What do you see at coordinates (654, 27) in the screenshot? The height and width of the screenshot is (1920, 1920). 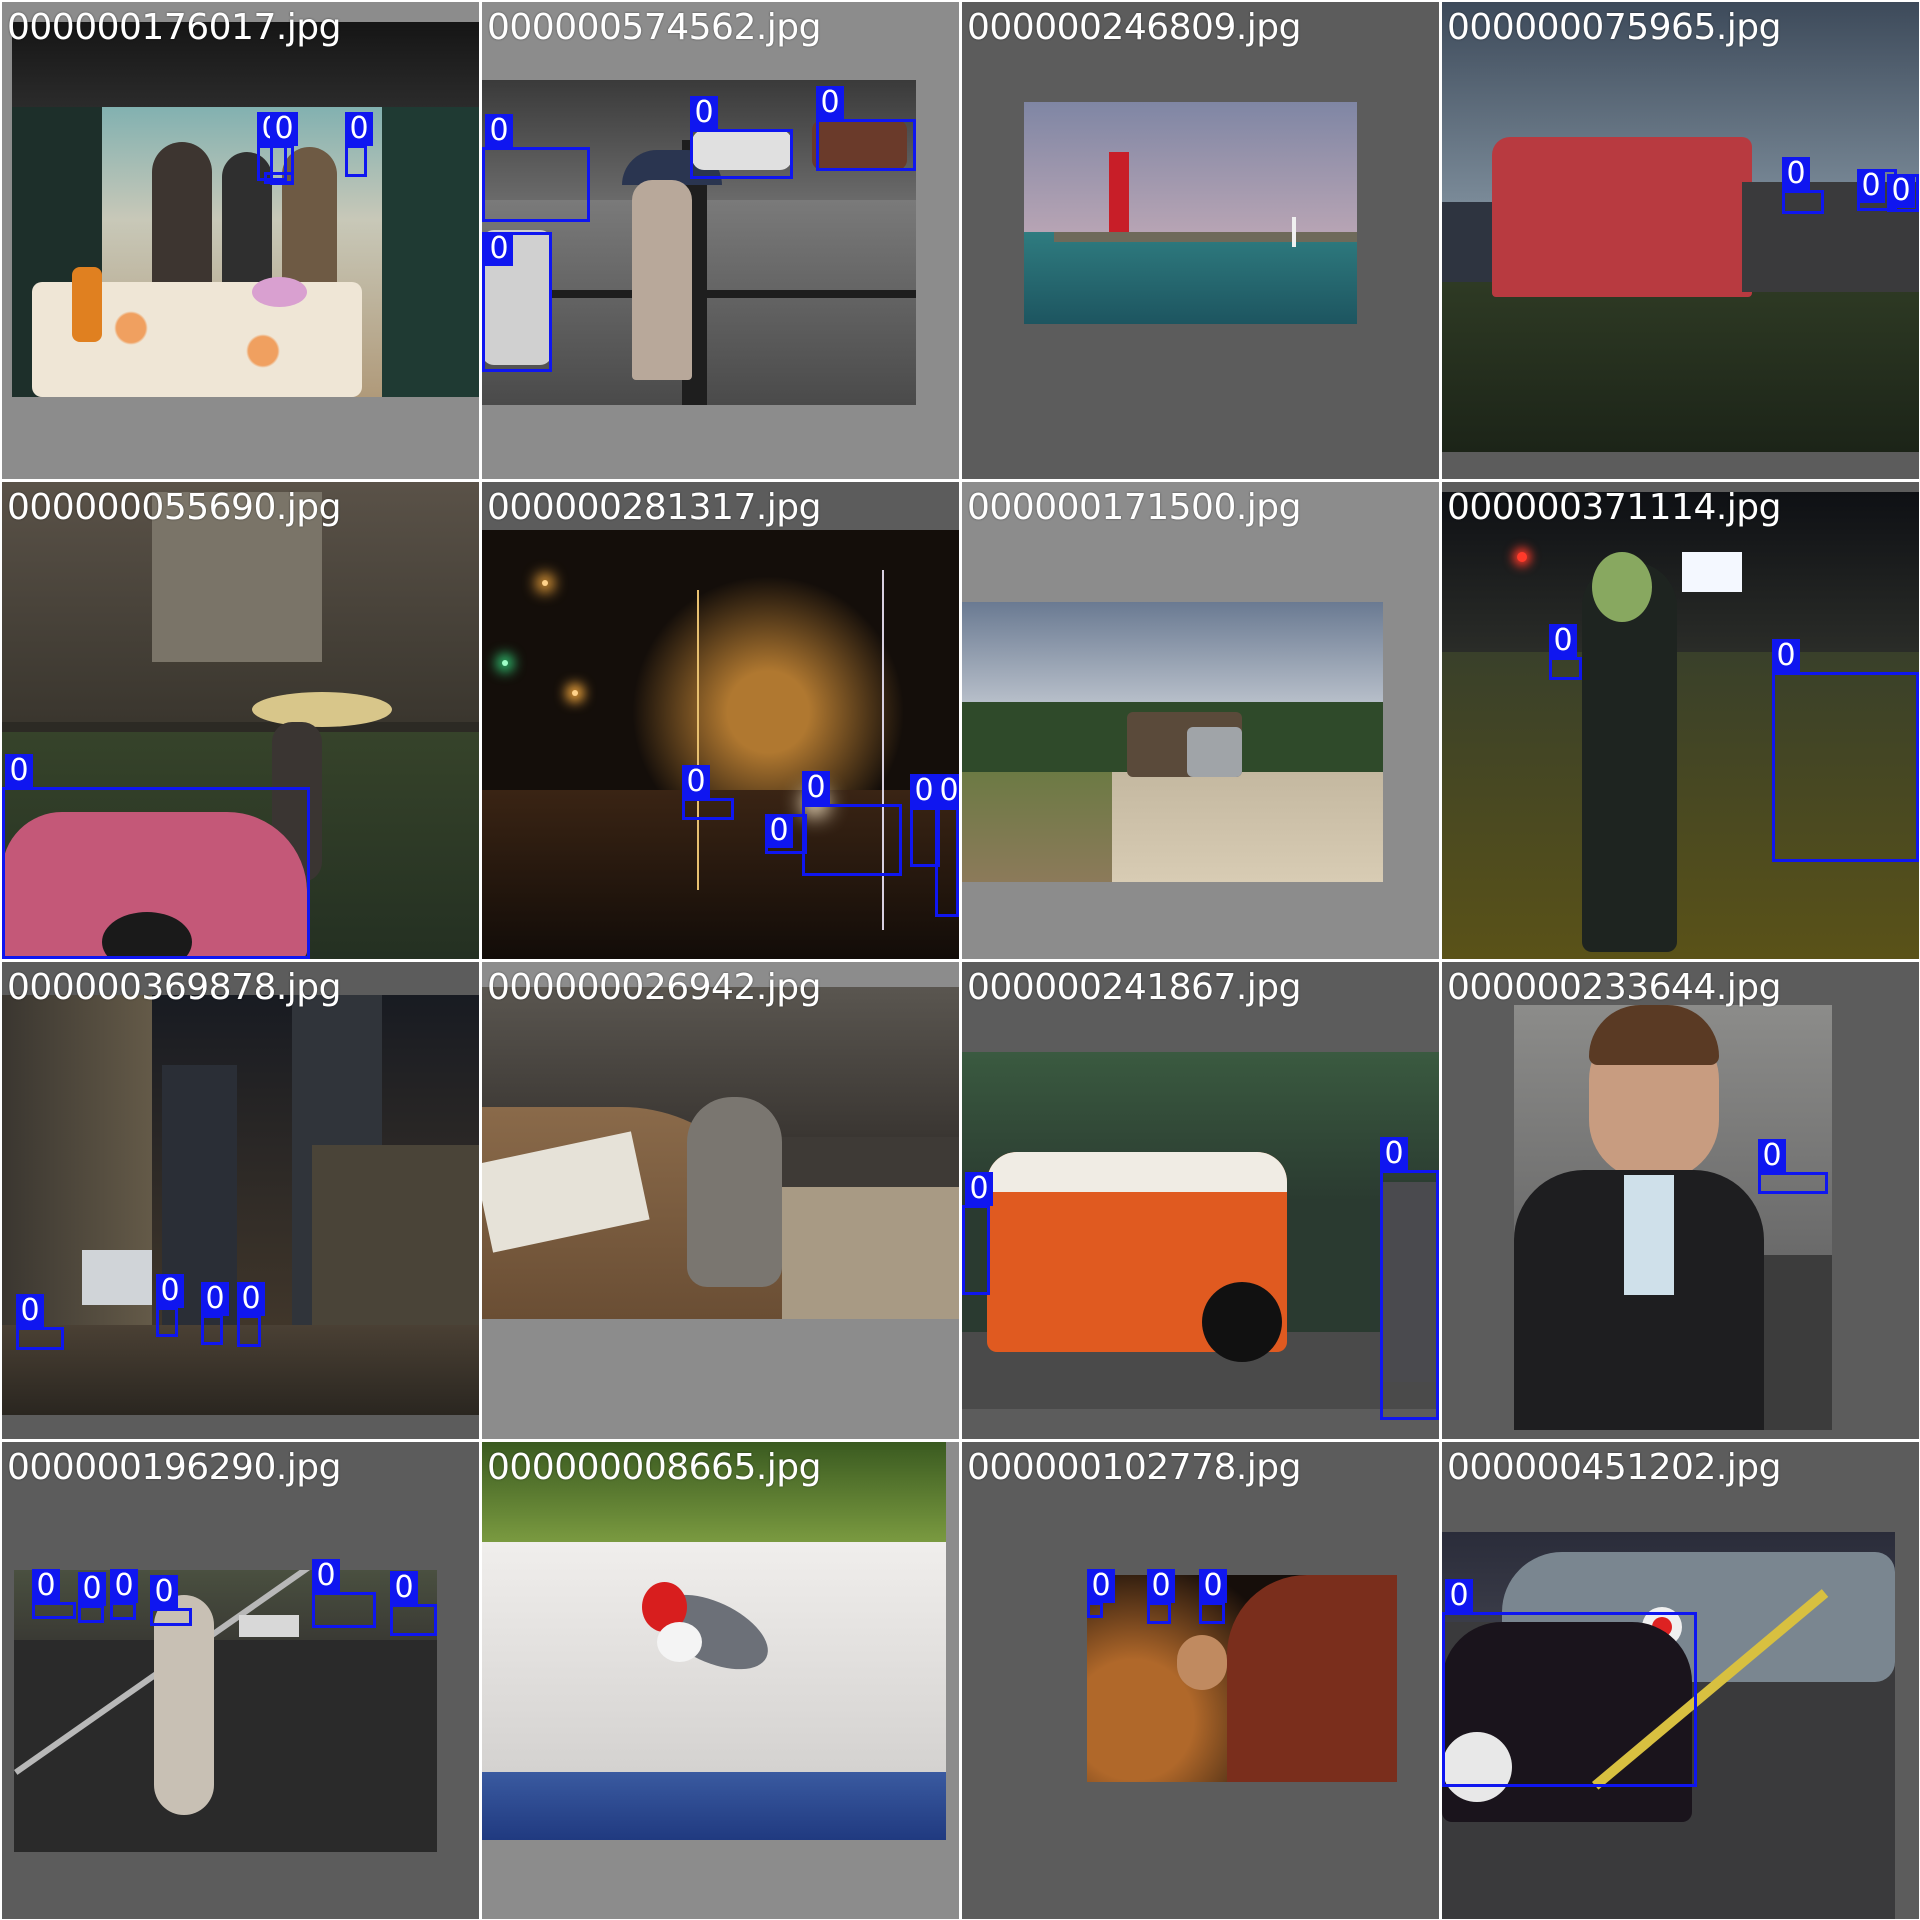 I see `tile-filename: 000000574562.jpg` at bounding box center [654, 27].